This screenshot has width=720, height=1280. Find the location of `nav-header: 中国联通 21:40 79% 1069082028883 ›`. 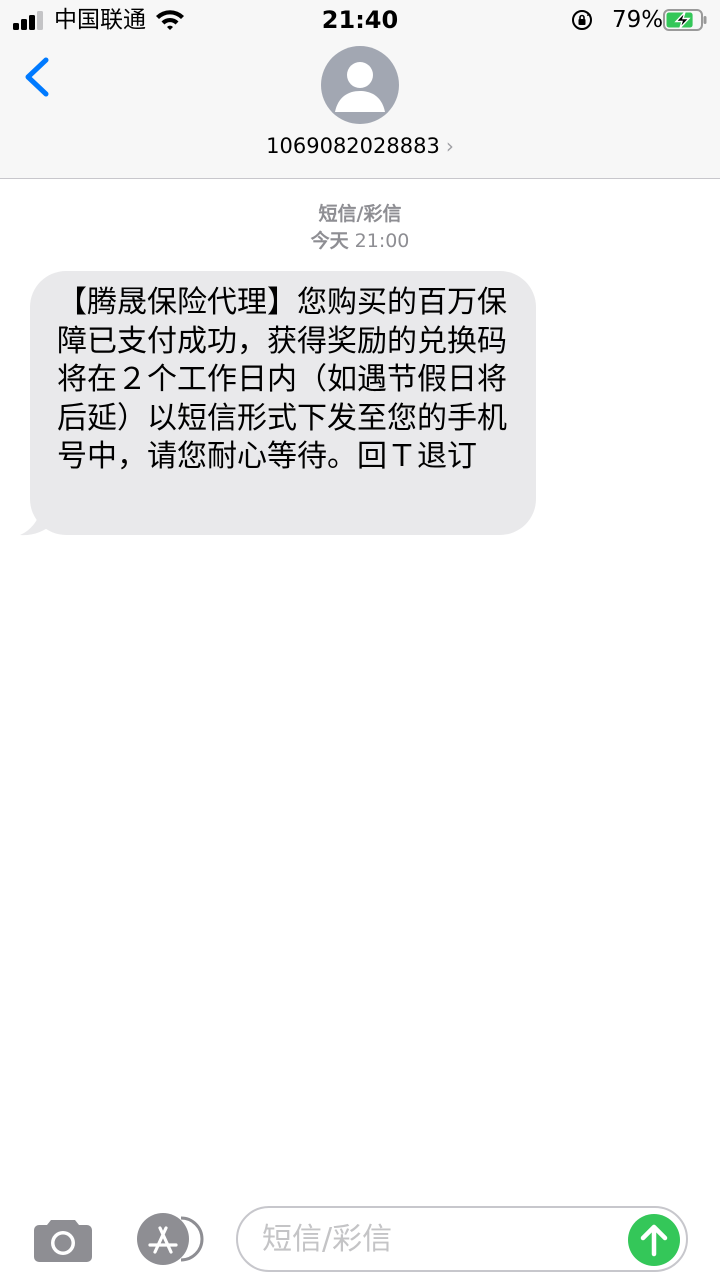

nav-header: 中国联通 21:40 79% 1069082028883 › is located at coordinates (360, 89).